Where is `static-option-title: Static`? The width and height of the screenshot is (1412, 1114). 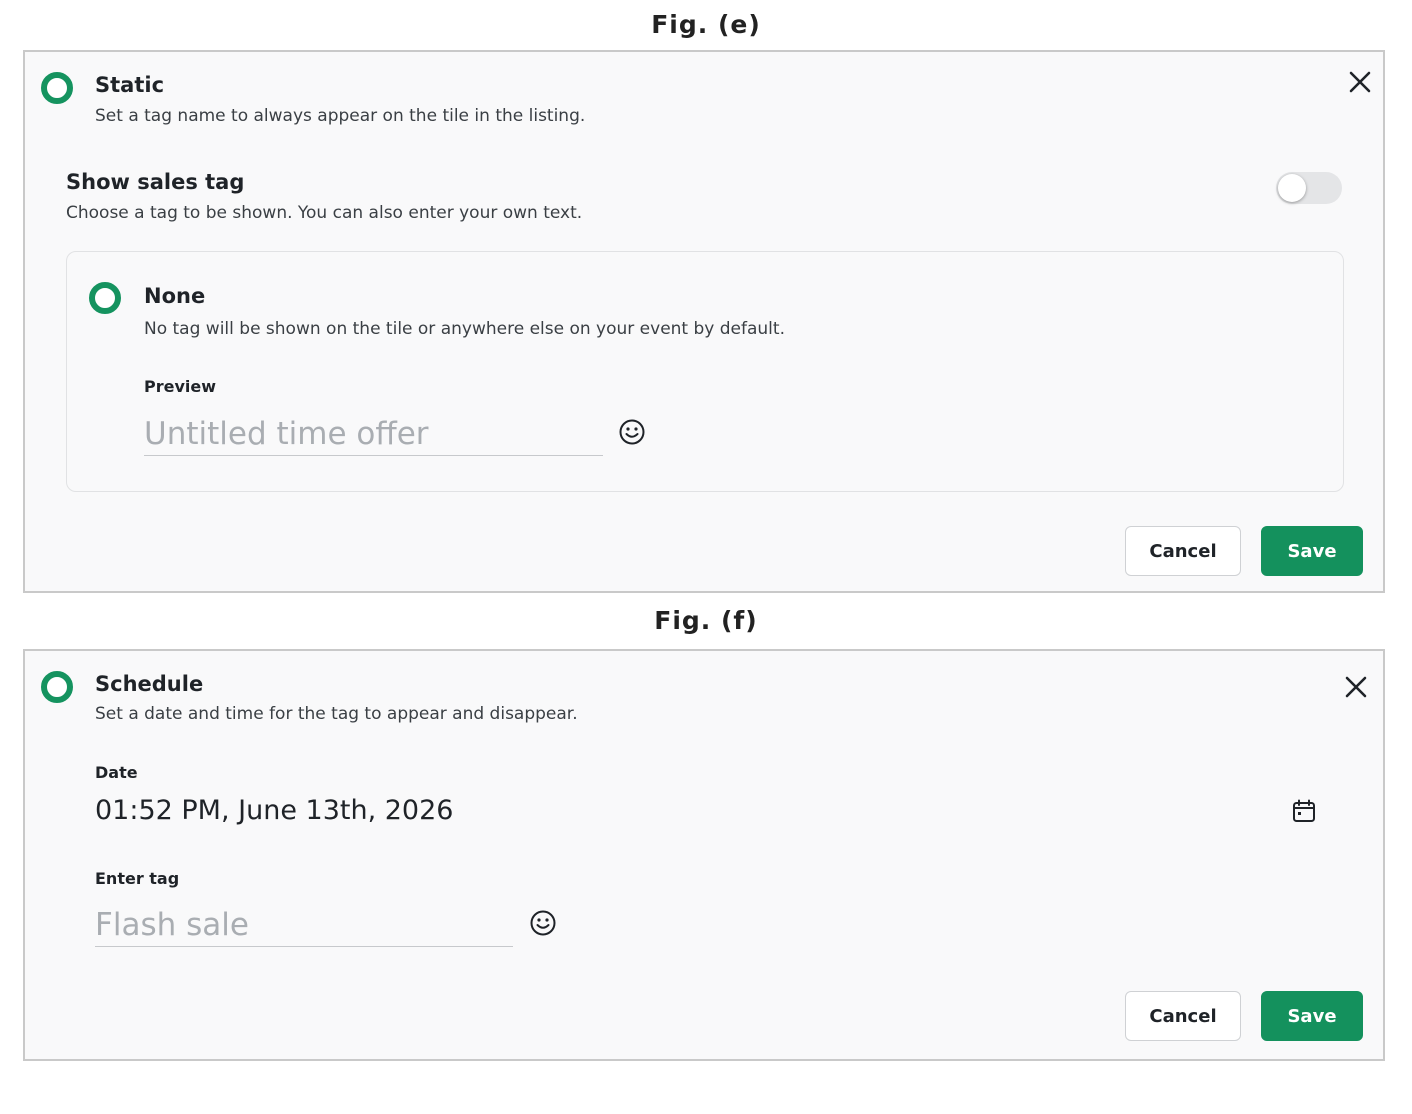 static-option-title: Static is located at coordinates (130, 85).